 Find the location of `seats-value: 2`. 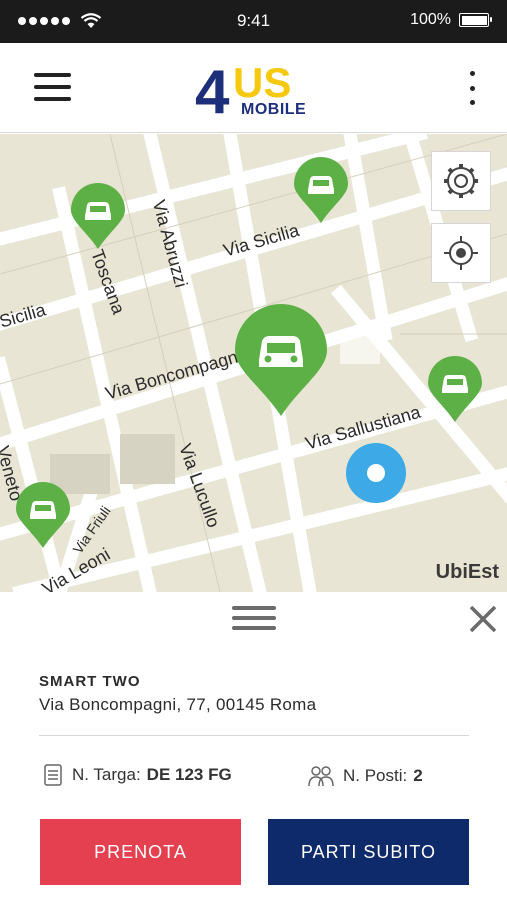

seats-value: 2 is located at coordinates (418, 775).